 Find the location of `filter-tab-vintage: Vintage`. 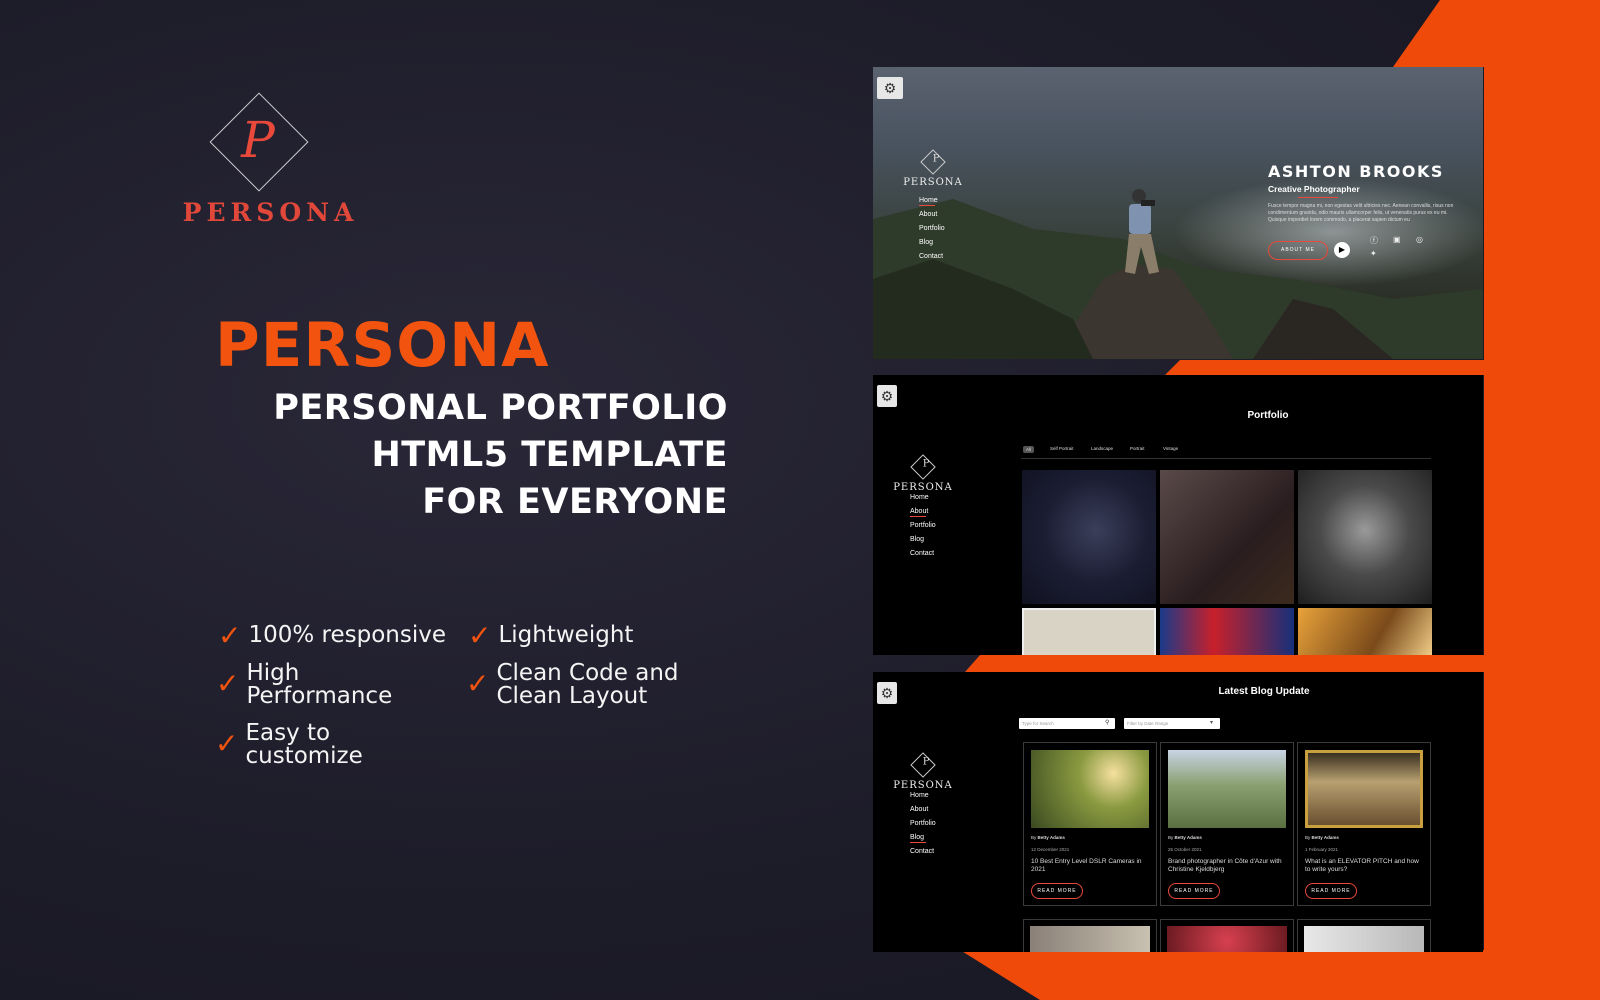

filter-tab-vintage: Vintage is located at coordinates (1170, 448).